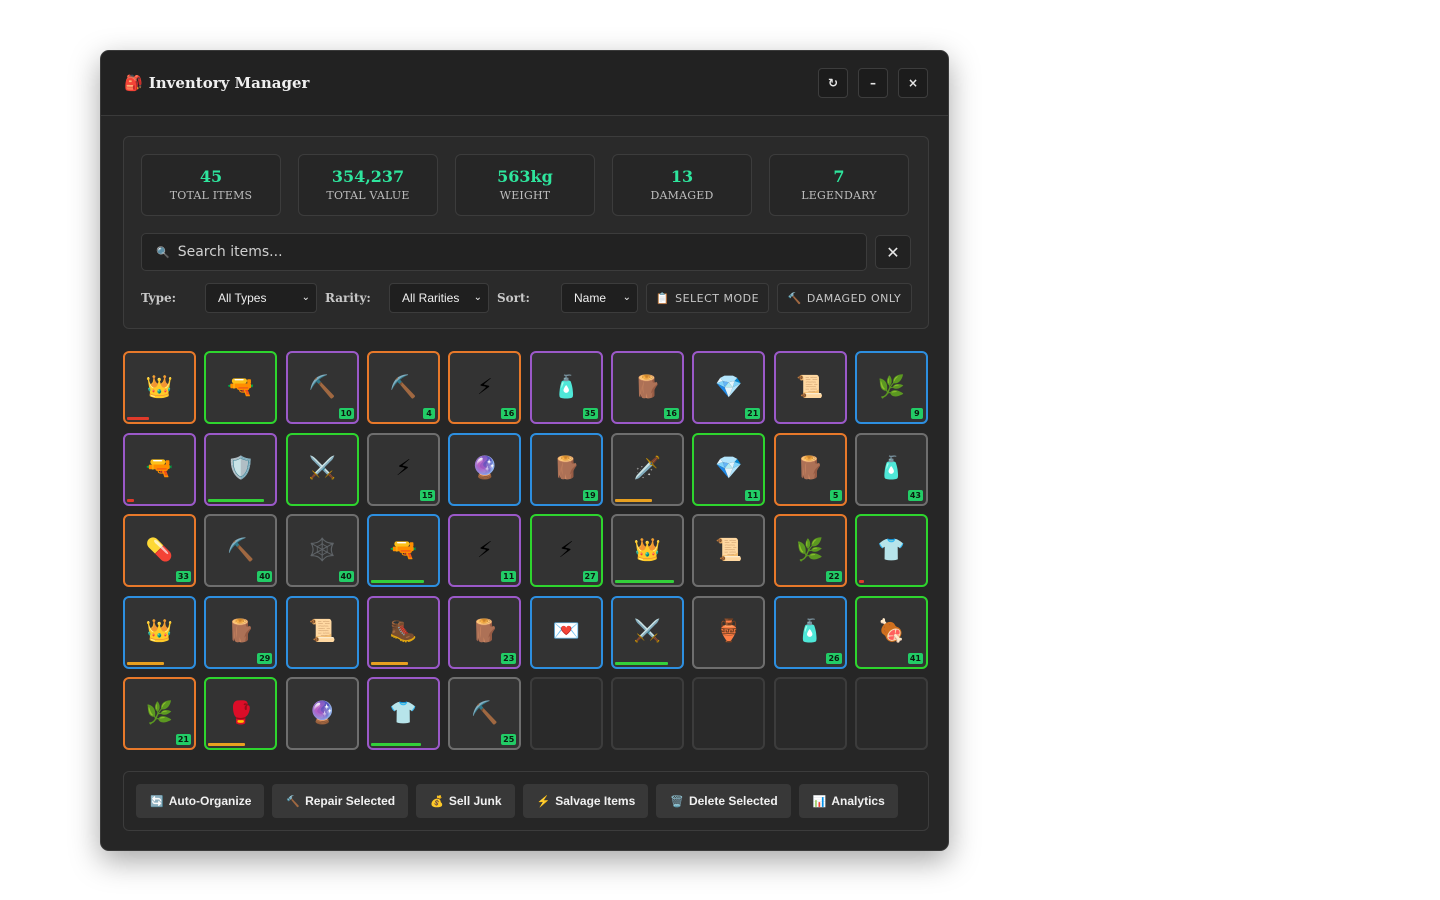 The height and width of the screenshot is (900, 1440). I want to click on stat-value: 45, so click(211, 176).